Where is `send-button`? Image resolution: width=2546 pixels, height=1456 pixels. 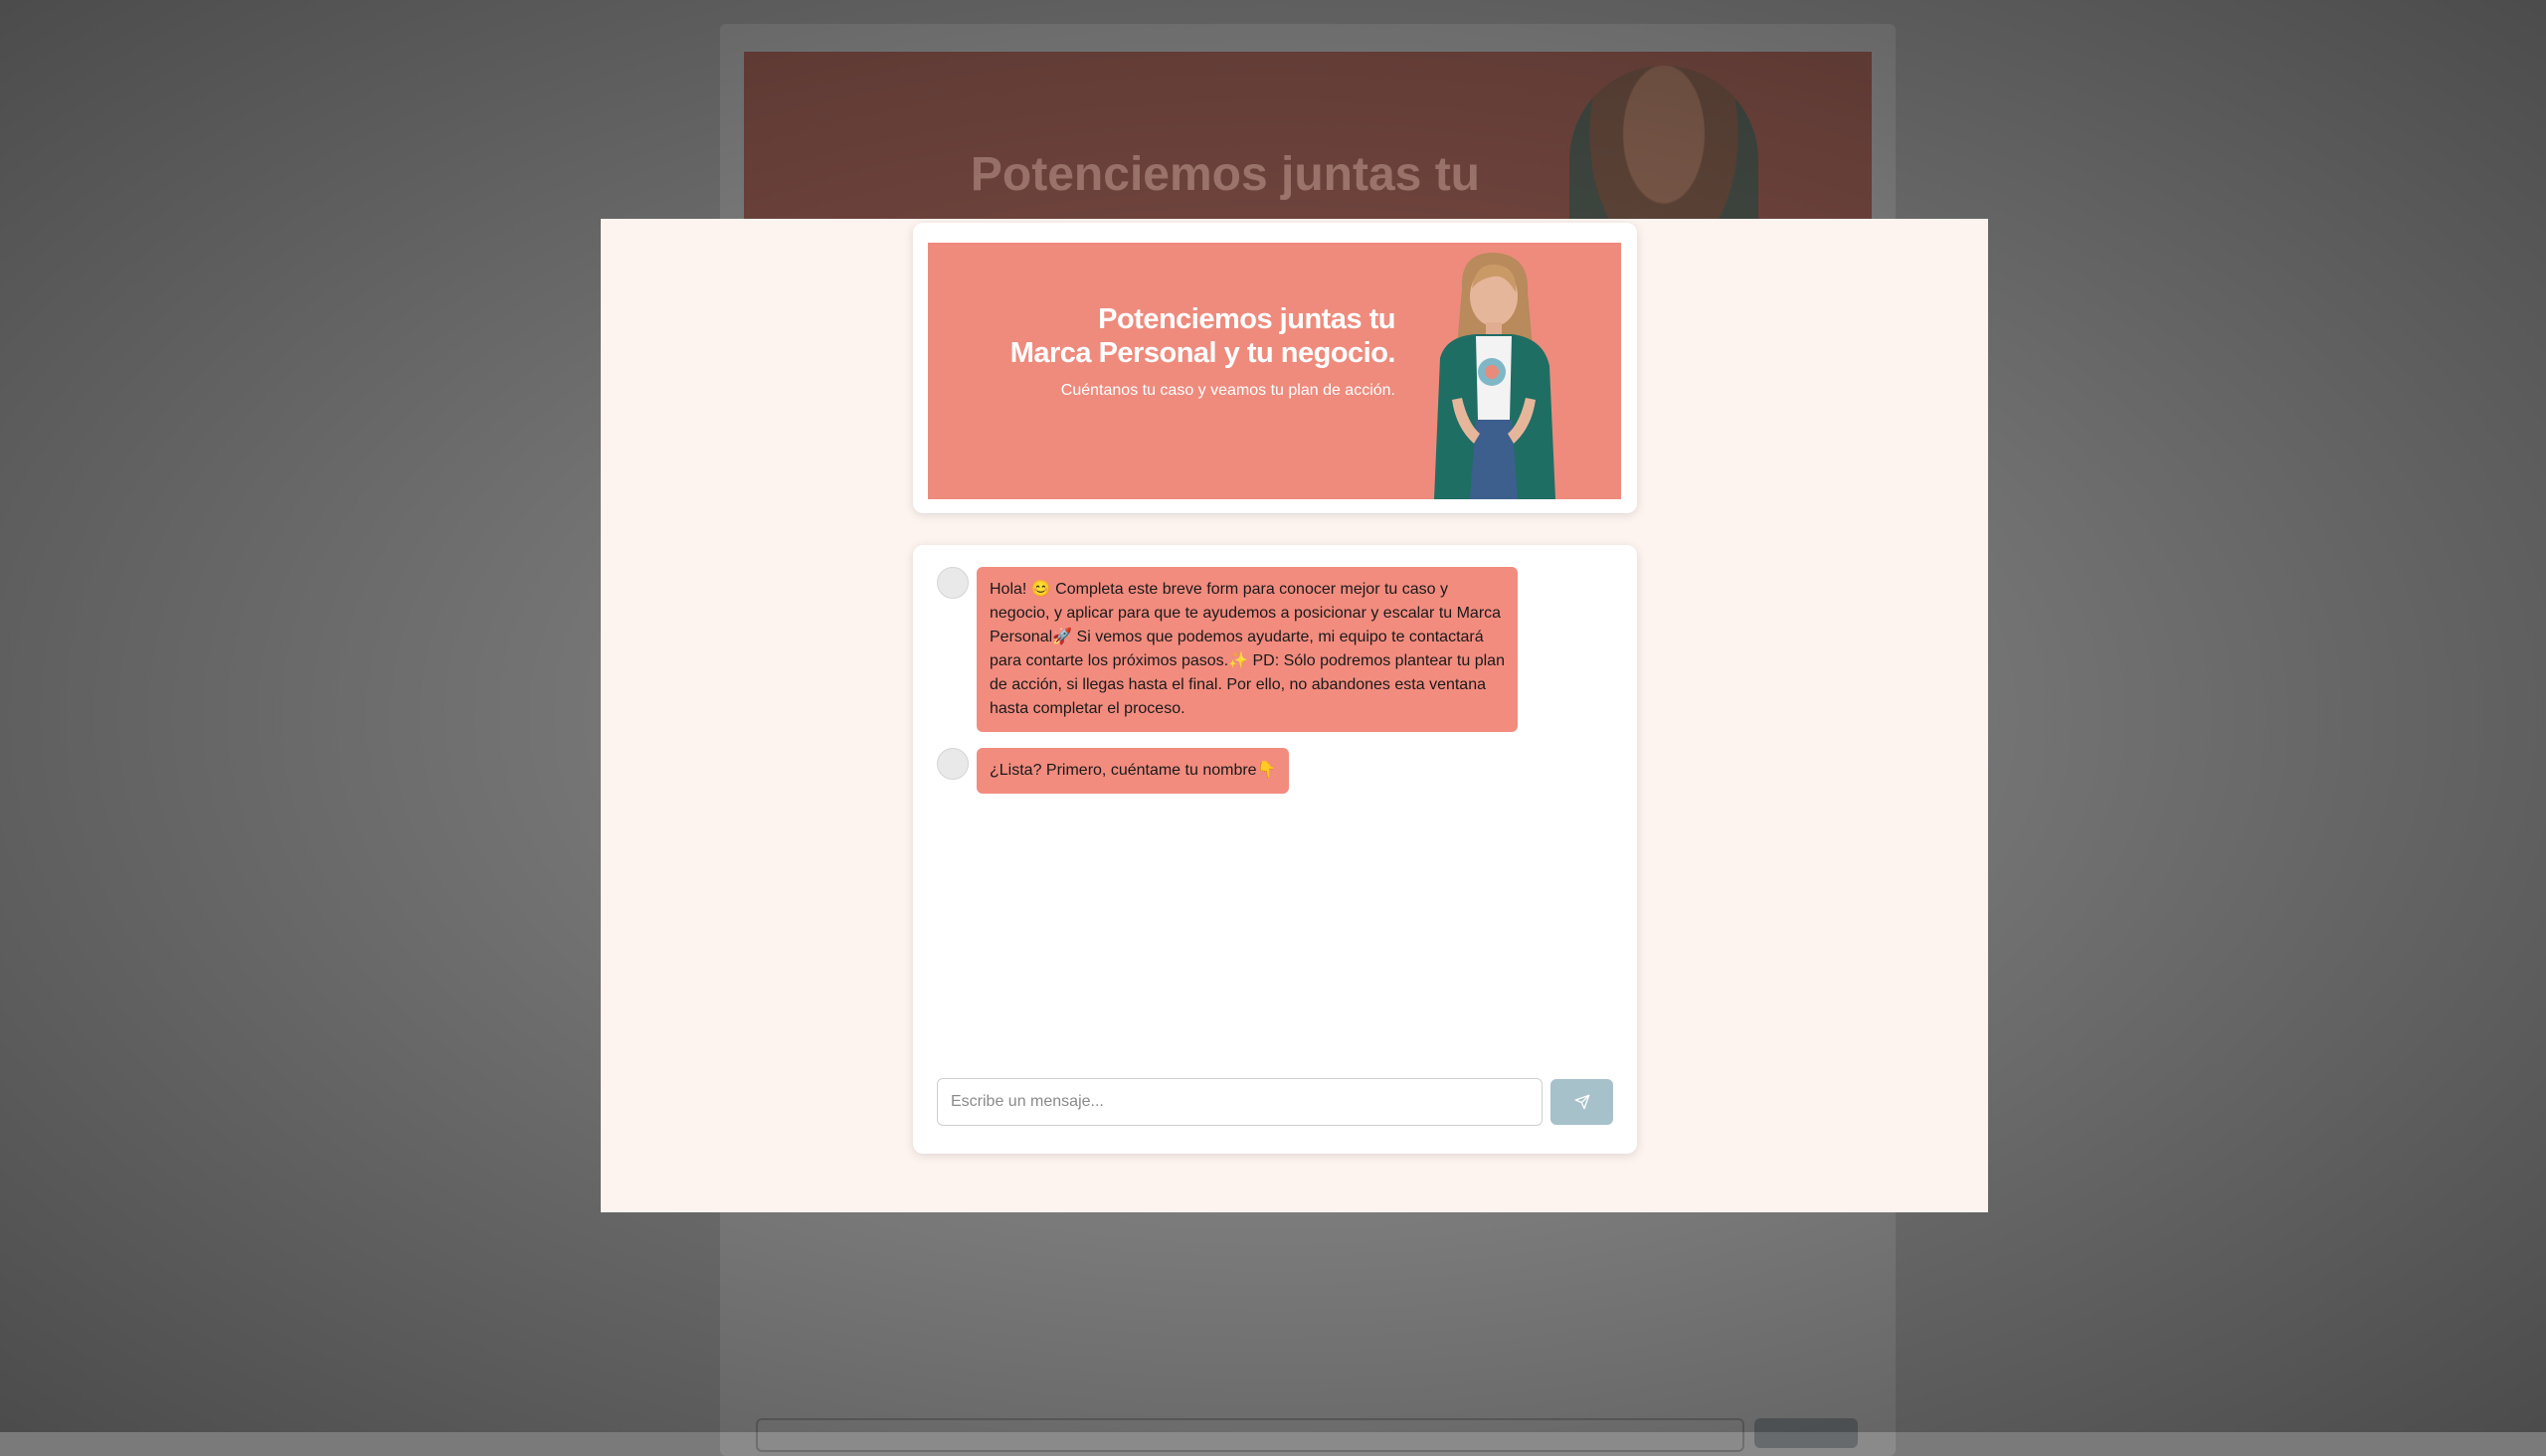
send-button is located at coordinates (1581, 1102).